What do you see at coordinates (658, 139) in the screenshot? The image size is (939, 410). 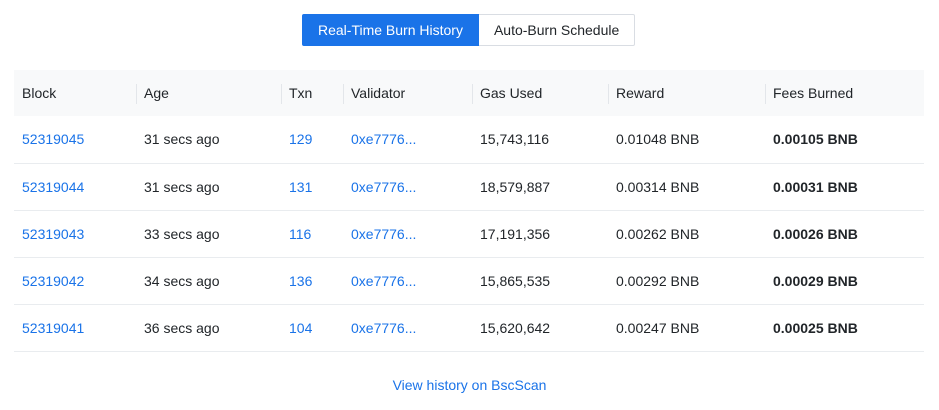 I see `reward-cell: 0.01048 BNB` at bounding box center [658, 139].